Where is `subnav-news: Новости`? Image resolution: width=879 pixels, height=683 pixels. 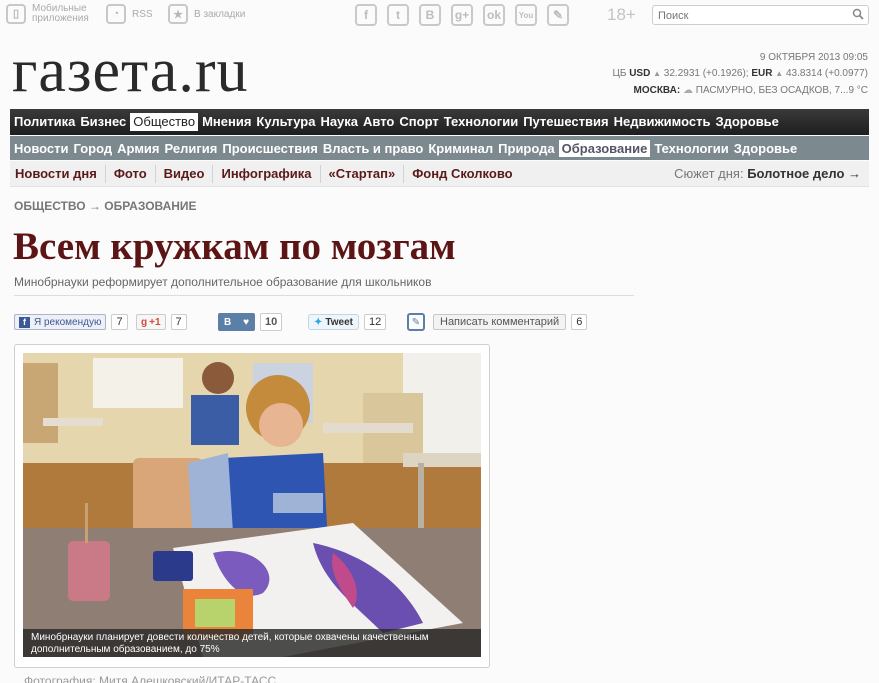
subnav-news: Новости is located at coordinates (43, 148).